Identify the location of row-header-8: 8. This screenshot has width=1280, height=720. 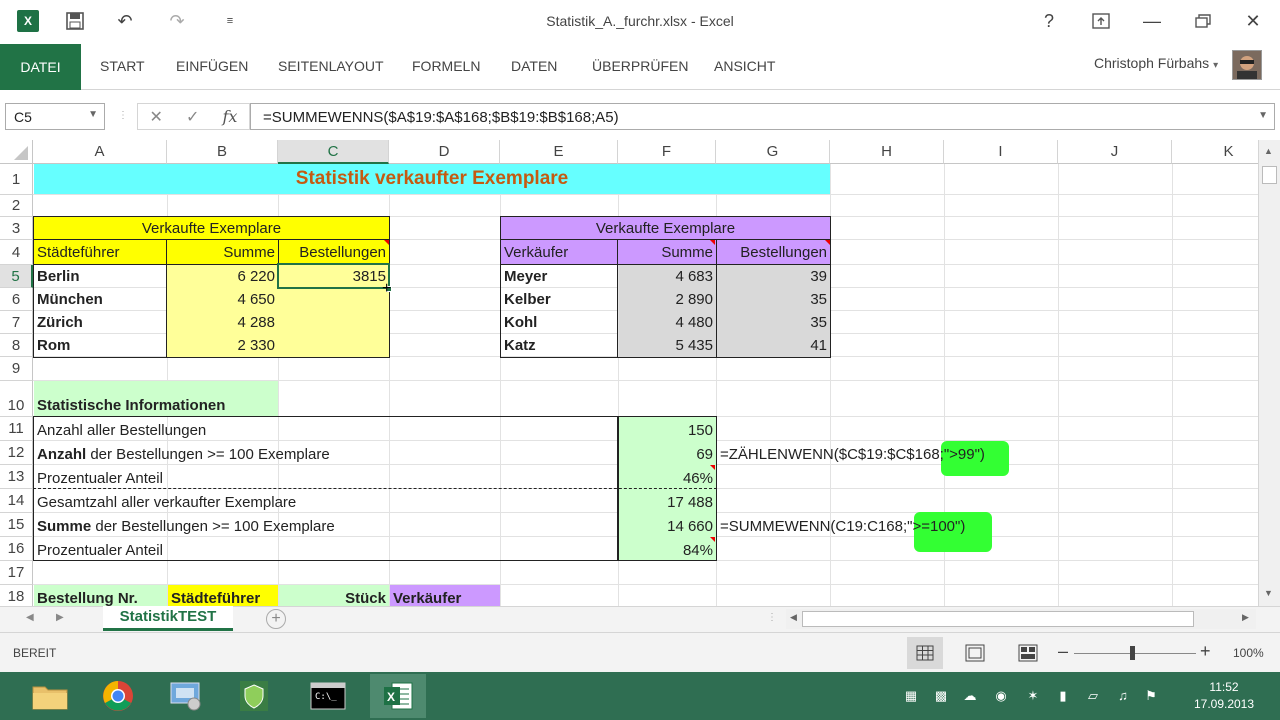
(16, 345).